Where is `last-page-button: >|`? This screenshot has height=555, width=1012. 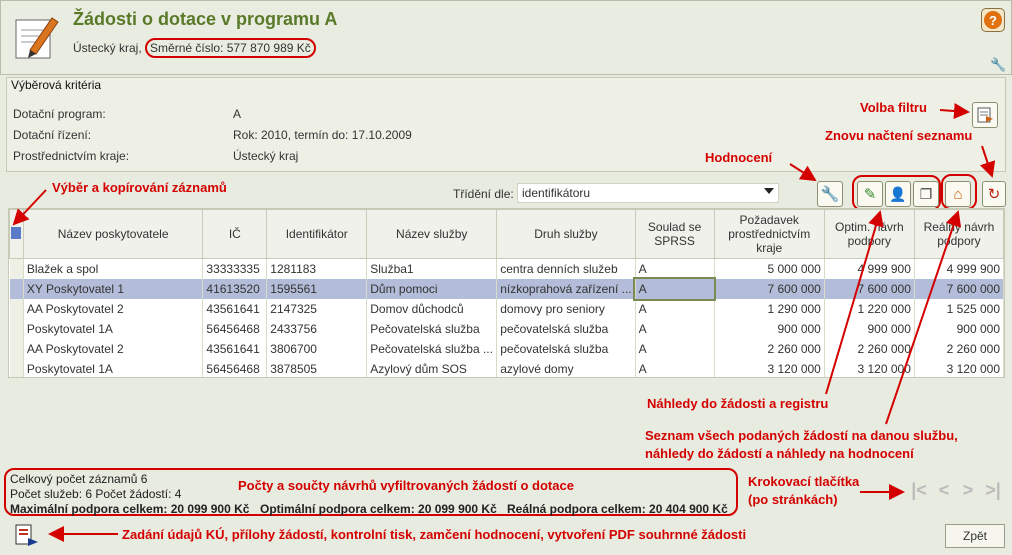 last-page-button: >| is located at coordinates (993, 492).